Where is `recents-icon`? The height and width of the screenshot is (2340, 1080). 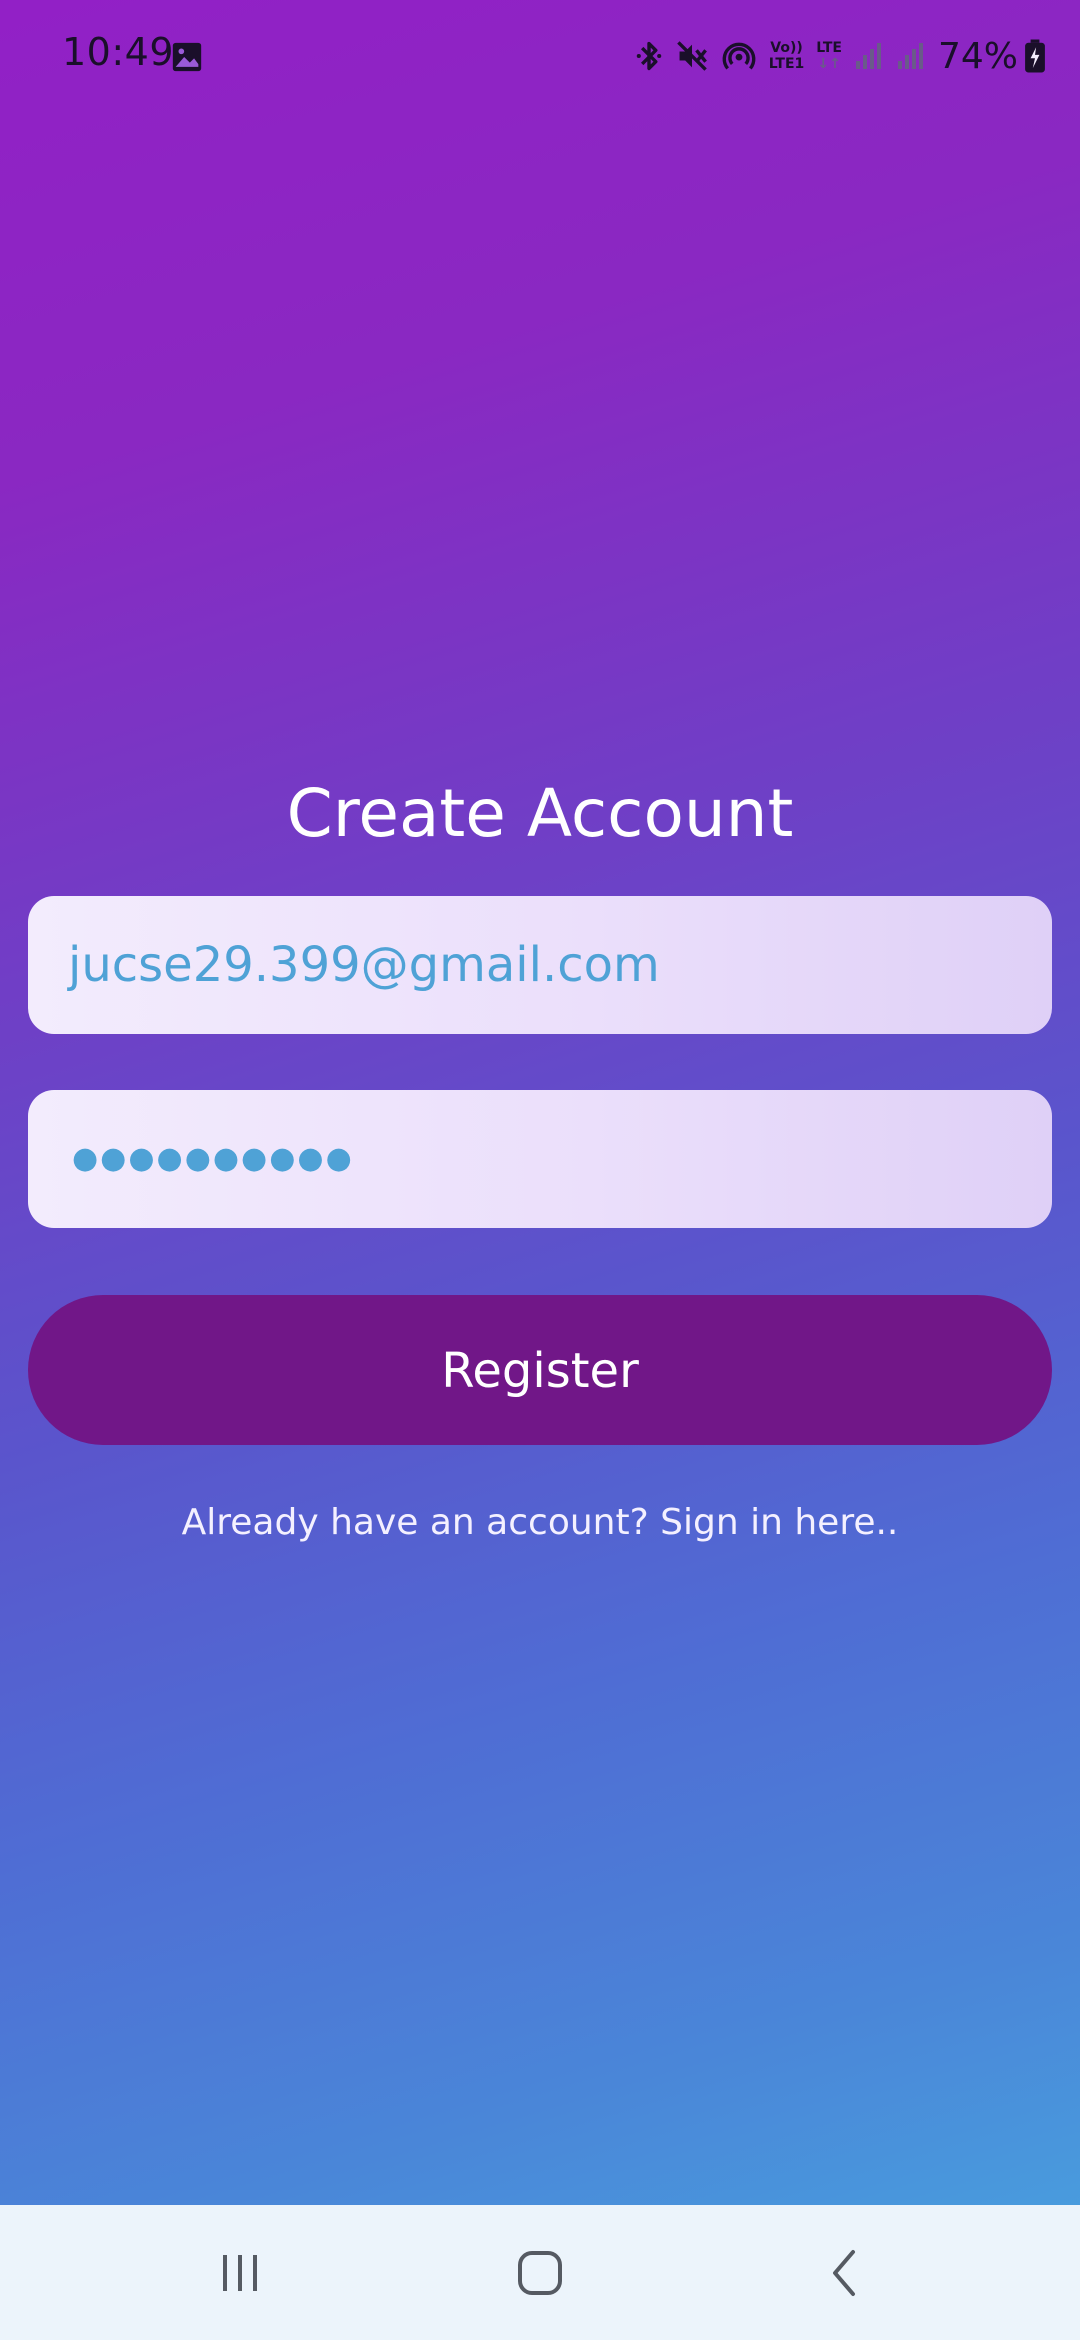 recents-icon is located at coordinates (240, 2272).